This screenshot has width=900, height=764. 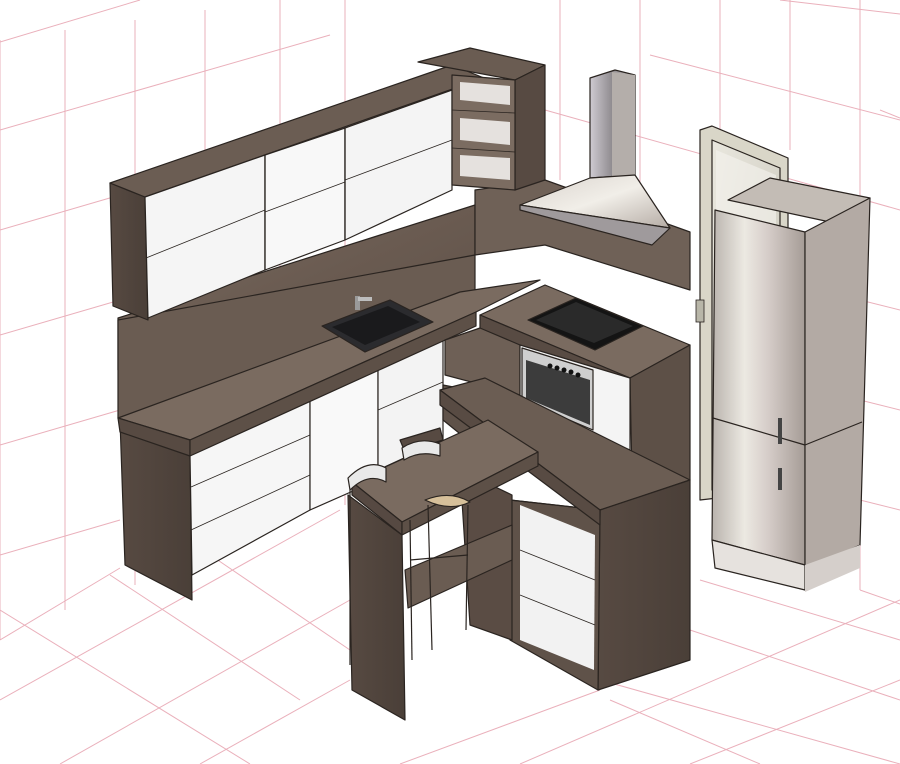 I want to click on fridge-upper-handle-icon, so click(x=780, y=431).